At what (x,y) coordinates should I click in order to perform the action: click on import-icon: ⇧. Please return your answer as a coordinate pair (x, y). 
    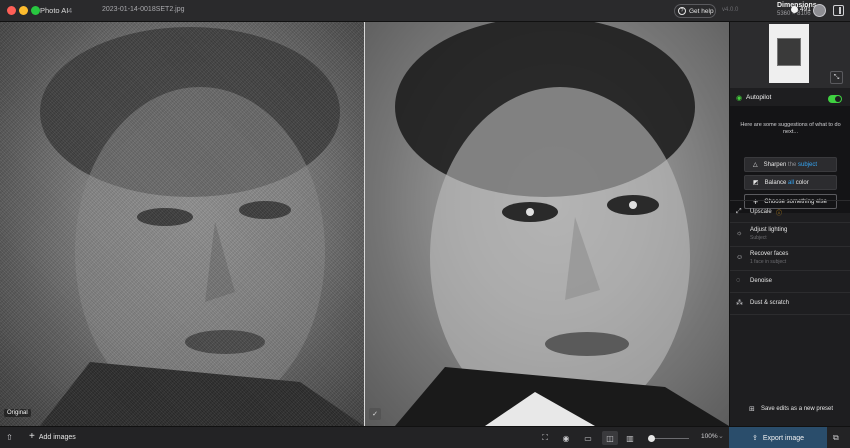
    Looking at the image, I should click on (9, 437).